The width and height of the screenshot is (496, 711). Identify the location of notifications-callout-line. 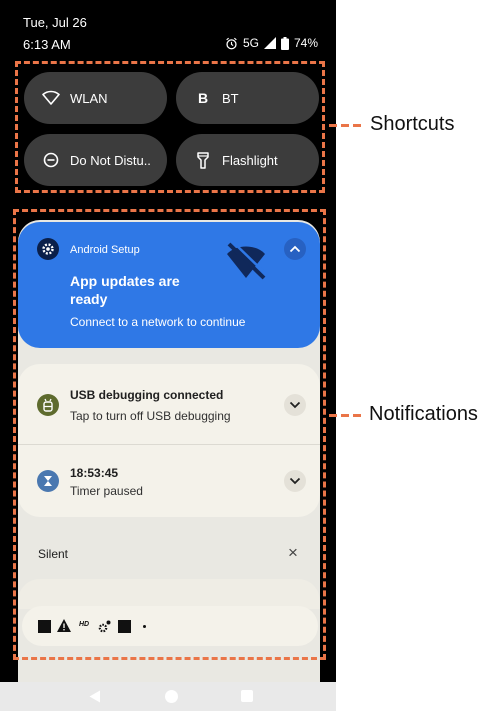
(347, 415).